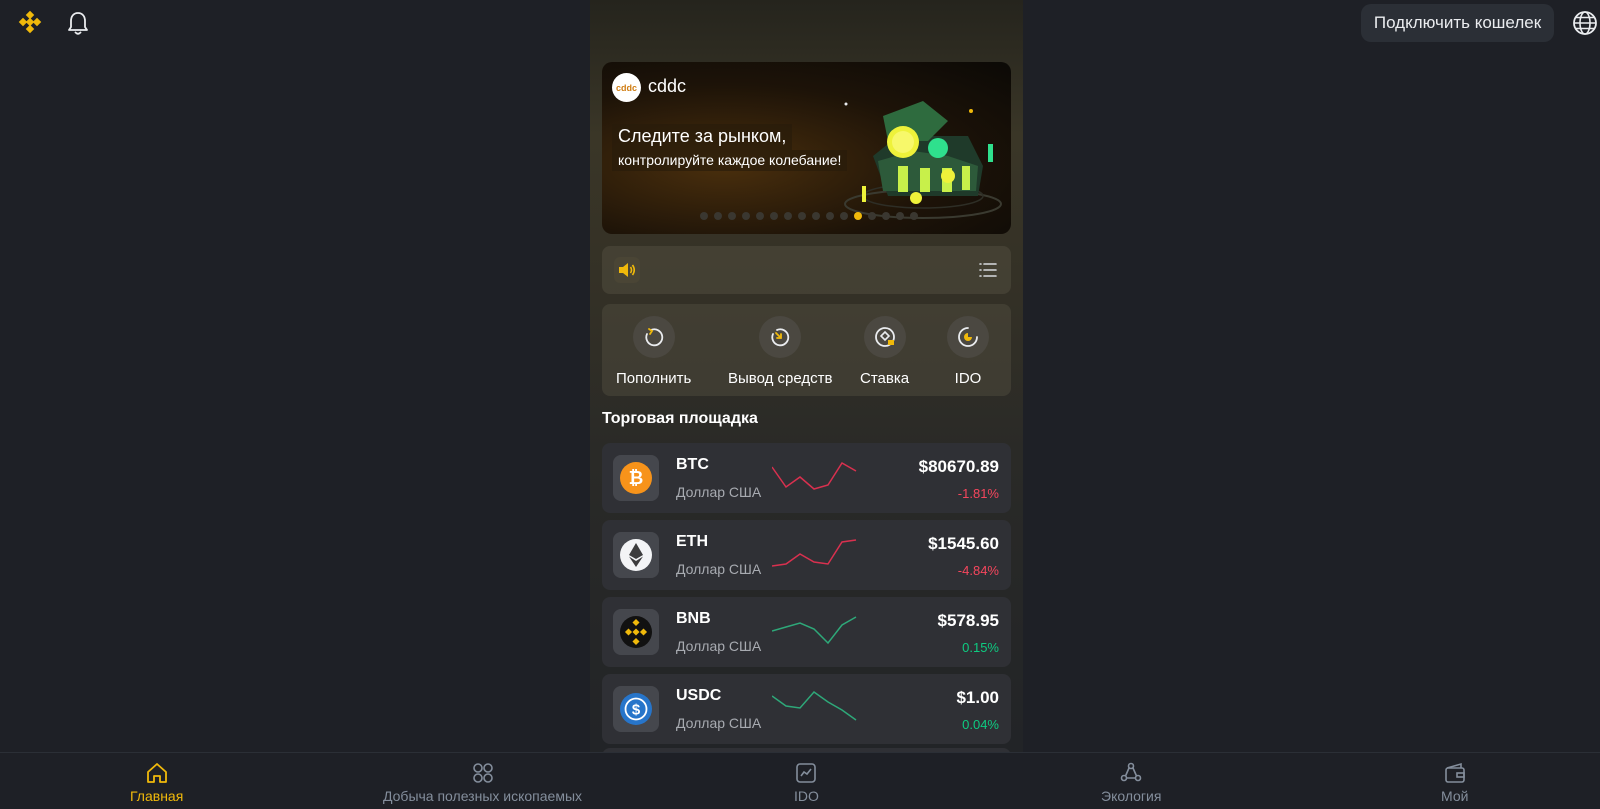  Describe the element at coordinates (809, 216) in the screenshot. I see `carousel-dots` at that location.